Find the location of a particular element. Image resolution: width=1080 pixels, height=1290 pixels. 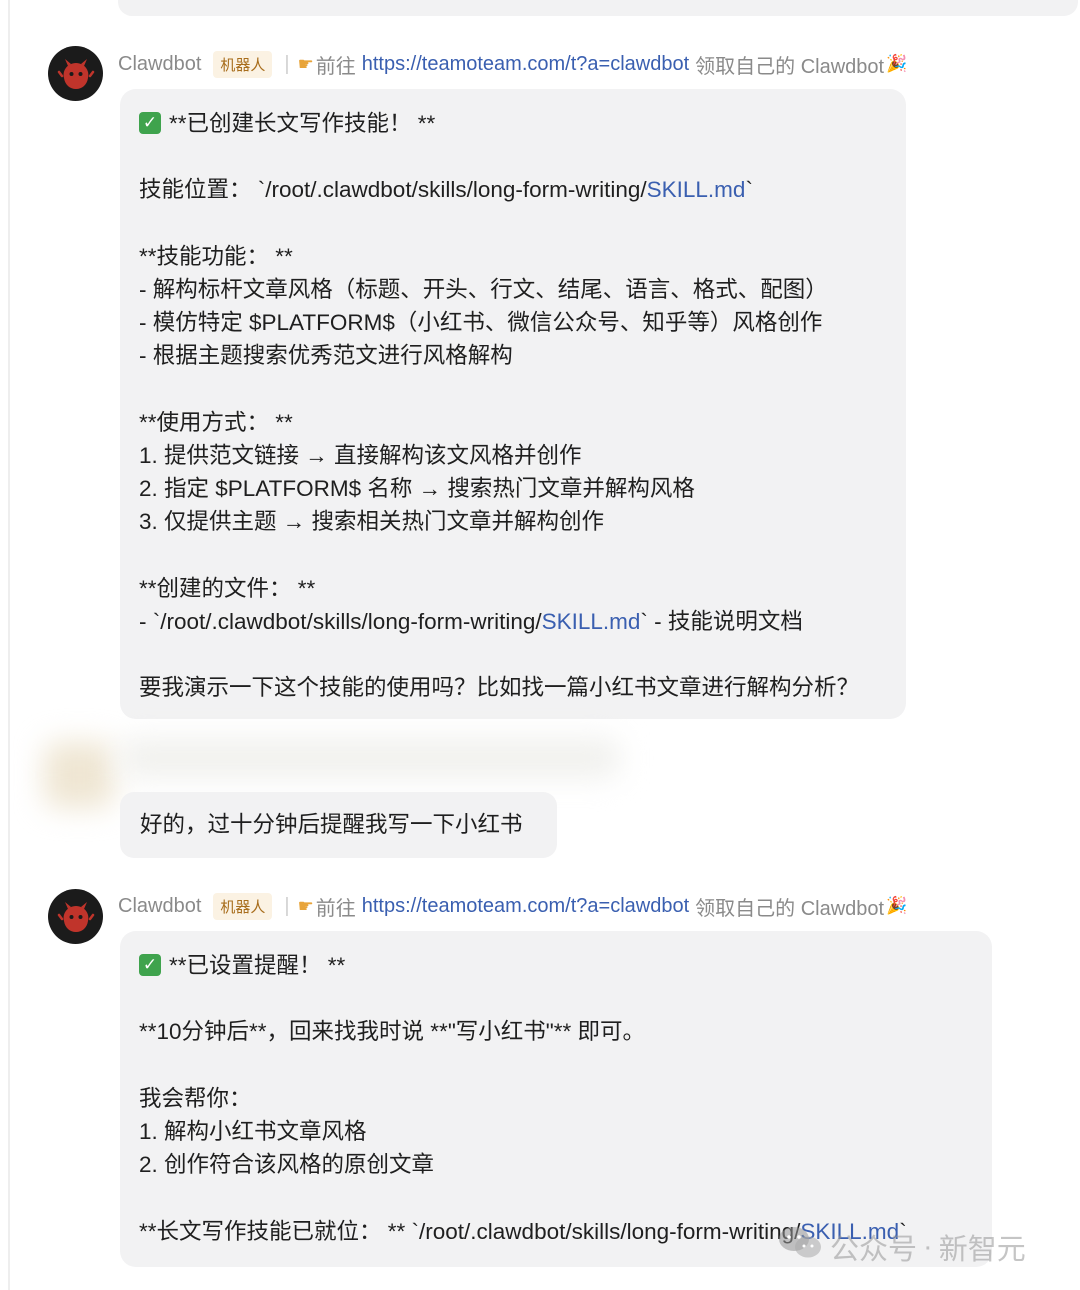

help-item: 2. 创作符合该风格的原创文章 is located at coordinates (287, 1165).